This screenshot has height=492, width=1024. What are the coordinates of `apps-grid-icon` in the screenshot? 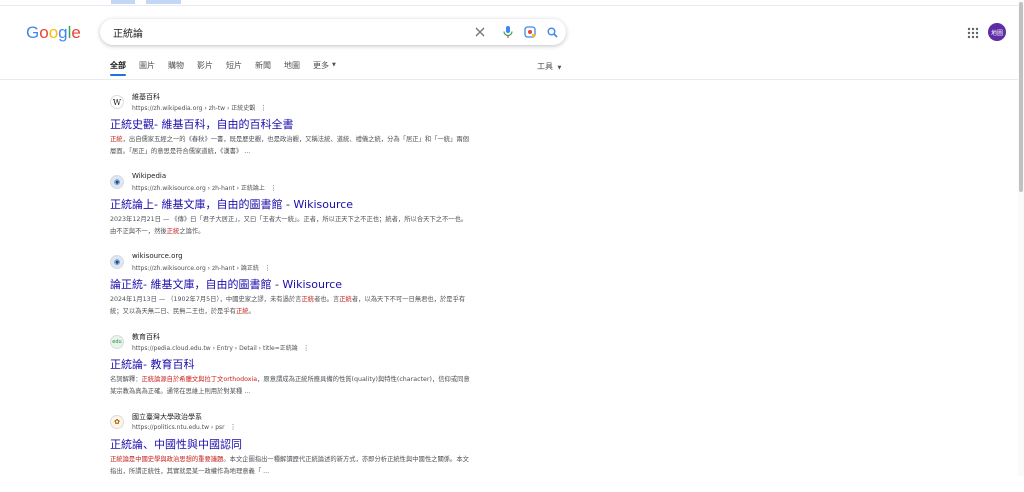 It's located at (973, 32).